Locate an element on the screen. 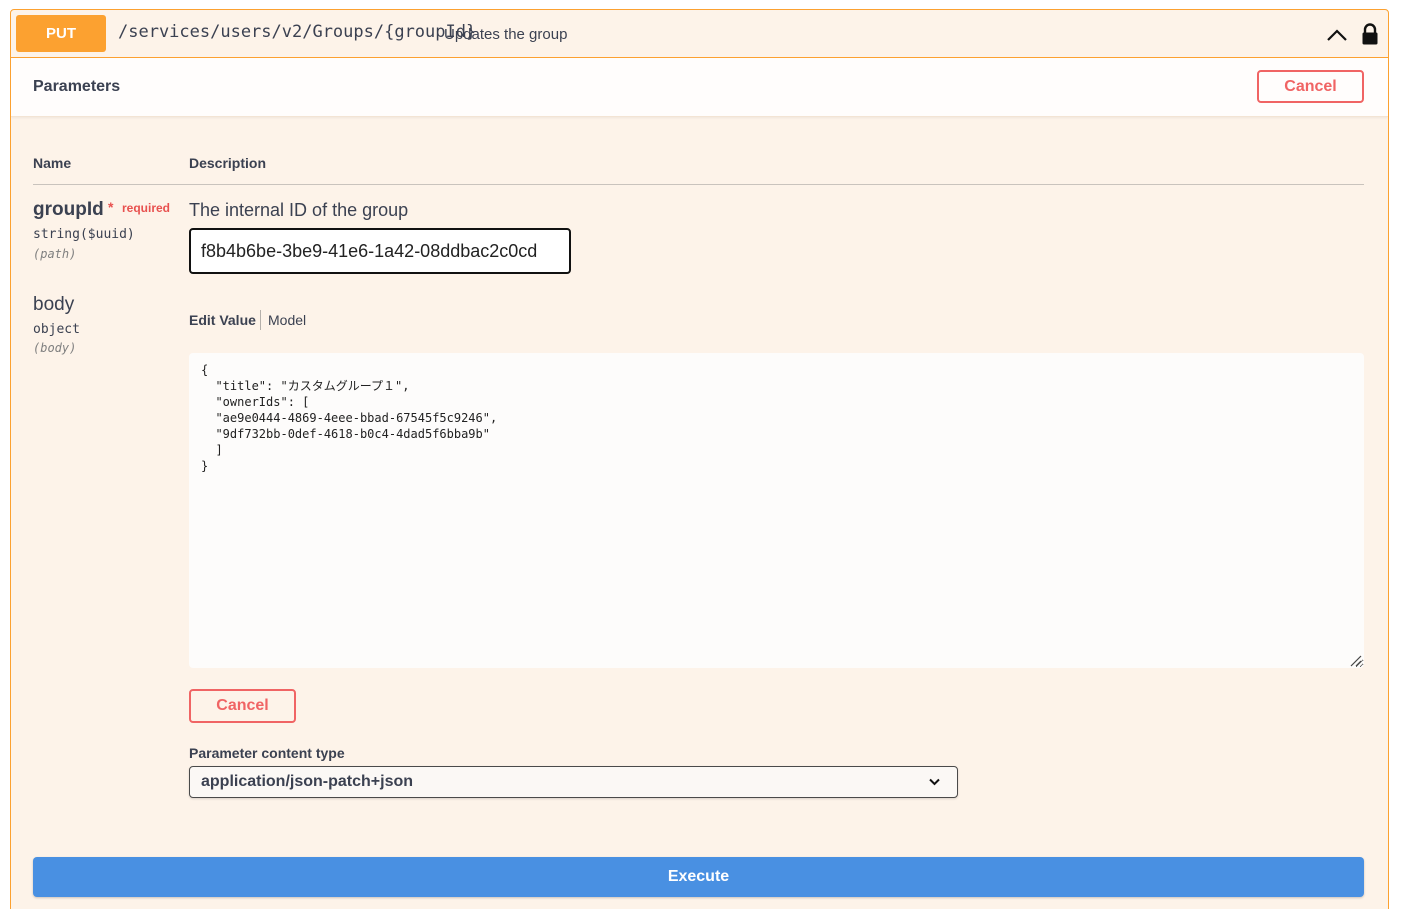 This screenshot has width=1406, height=909. groupid-input is located at coordinates (380, 251).